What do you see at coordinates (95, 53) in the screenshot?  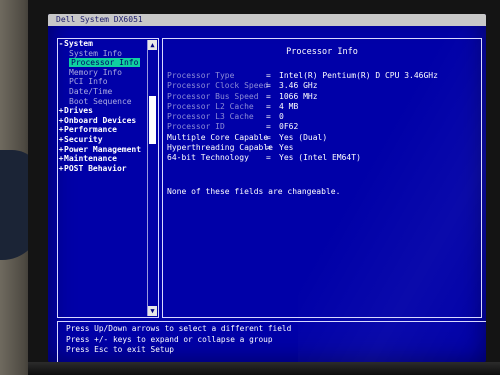 I see `nav-item-label: System Info` at bounding box center [95, 53].